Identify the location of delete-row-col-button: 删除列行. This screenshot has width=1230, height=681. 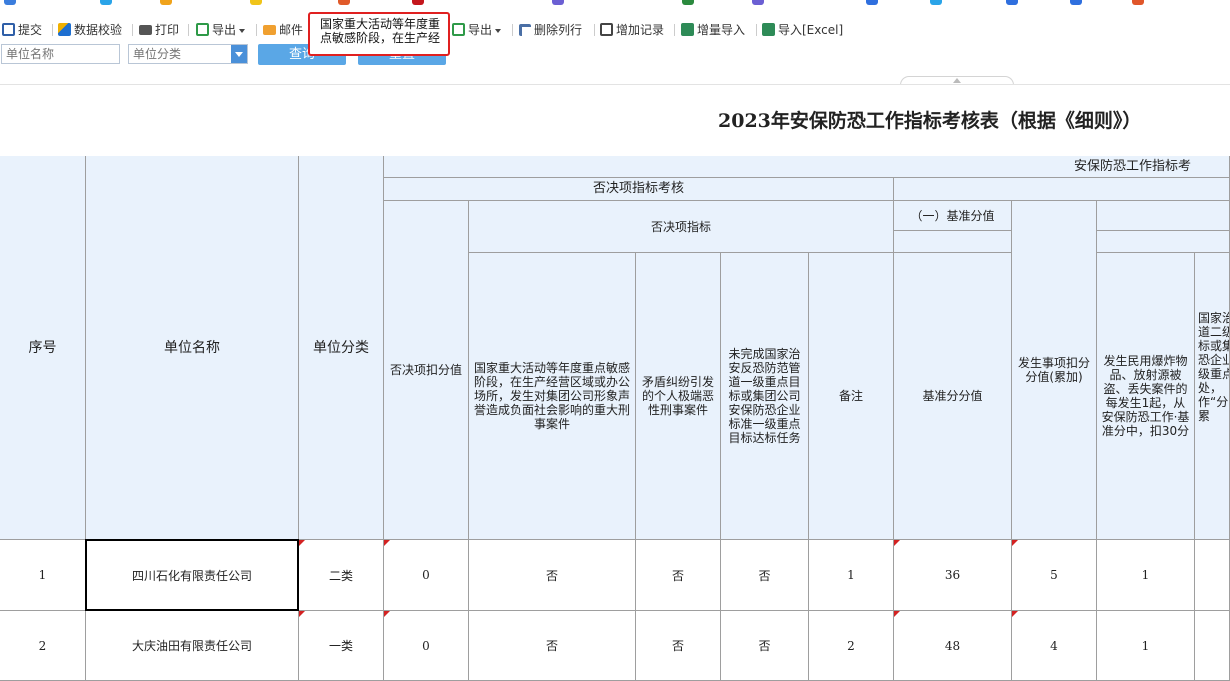
(550, 30).